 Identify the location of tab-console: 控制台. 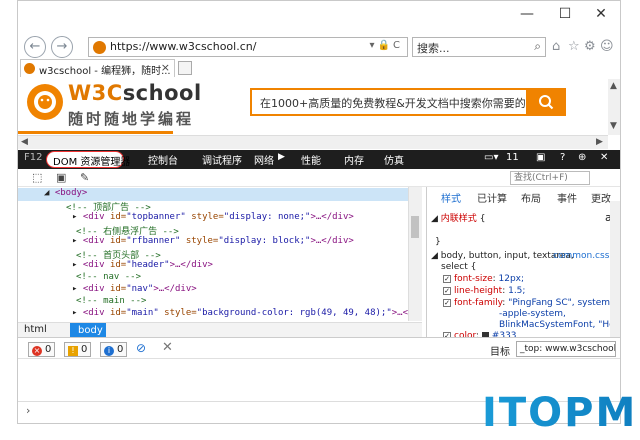
(163, 159).